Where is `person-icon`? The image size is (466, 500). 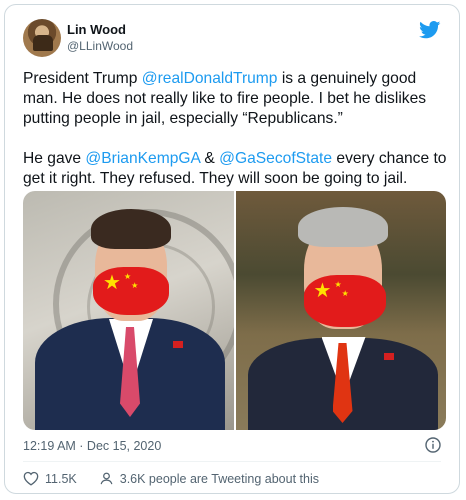 person-icon is located at coordinates (106, 478).